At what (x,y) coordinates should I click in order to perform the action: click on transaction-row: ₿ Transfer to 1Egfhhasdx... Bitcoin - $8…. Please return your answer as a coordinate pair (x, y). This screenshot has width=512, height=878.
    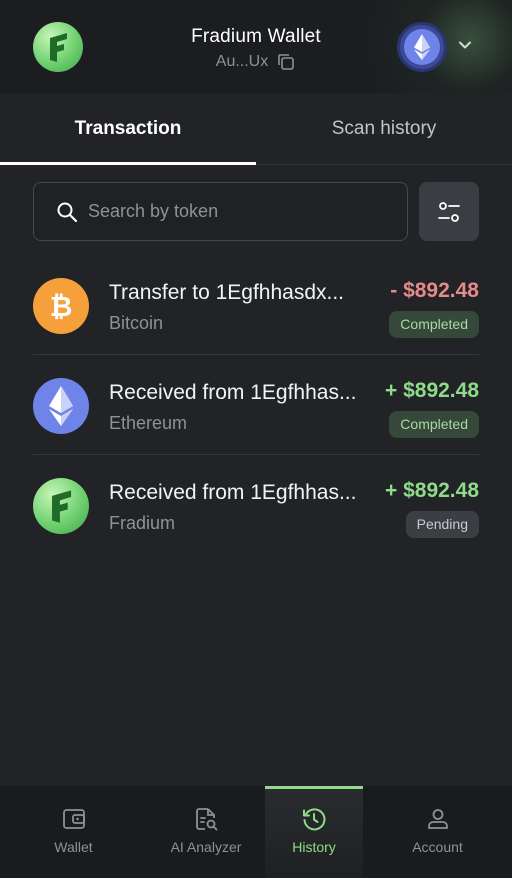
    Looking at the image, I should click on (256, 305).